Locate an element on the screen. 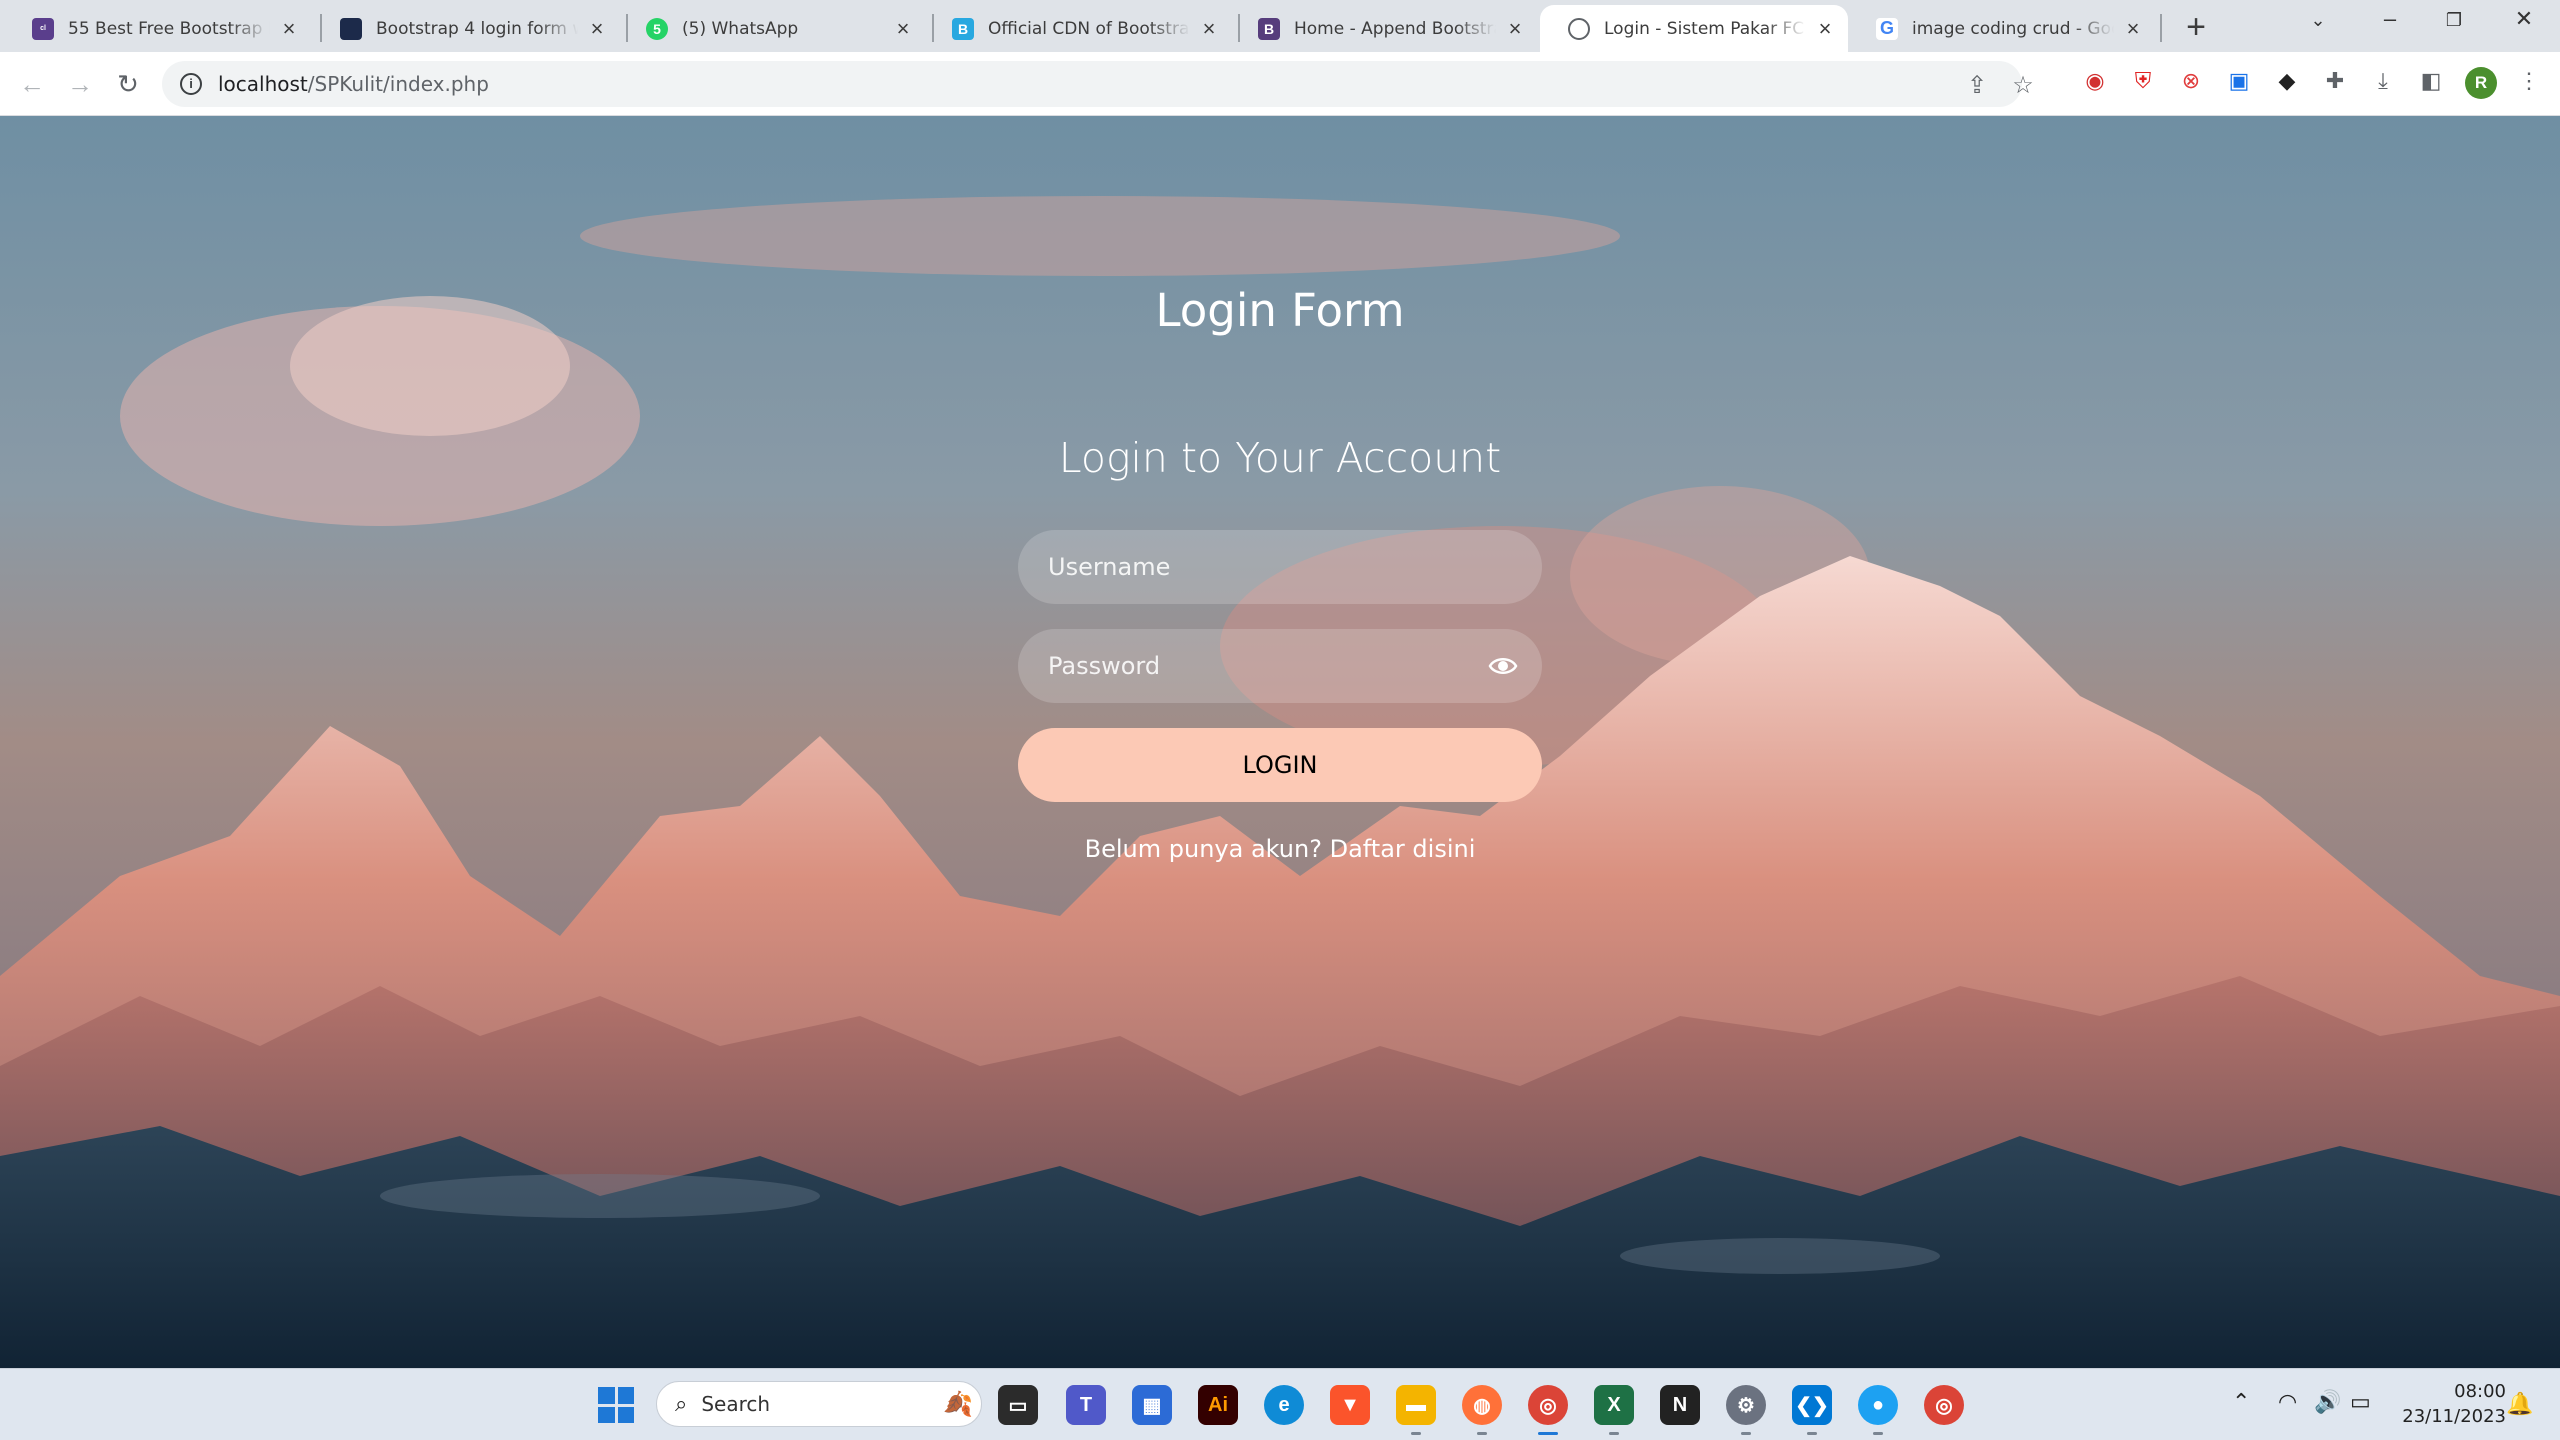 This screenshot has height=1440, width=2560. tab-title: Official CDN of Bootstrap is located at coordinates (1089, 28).